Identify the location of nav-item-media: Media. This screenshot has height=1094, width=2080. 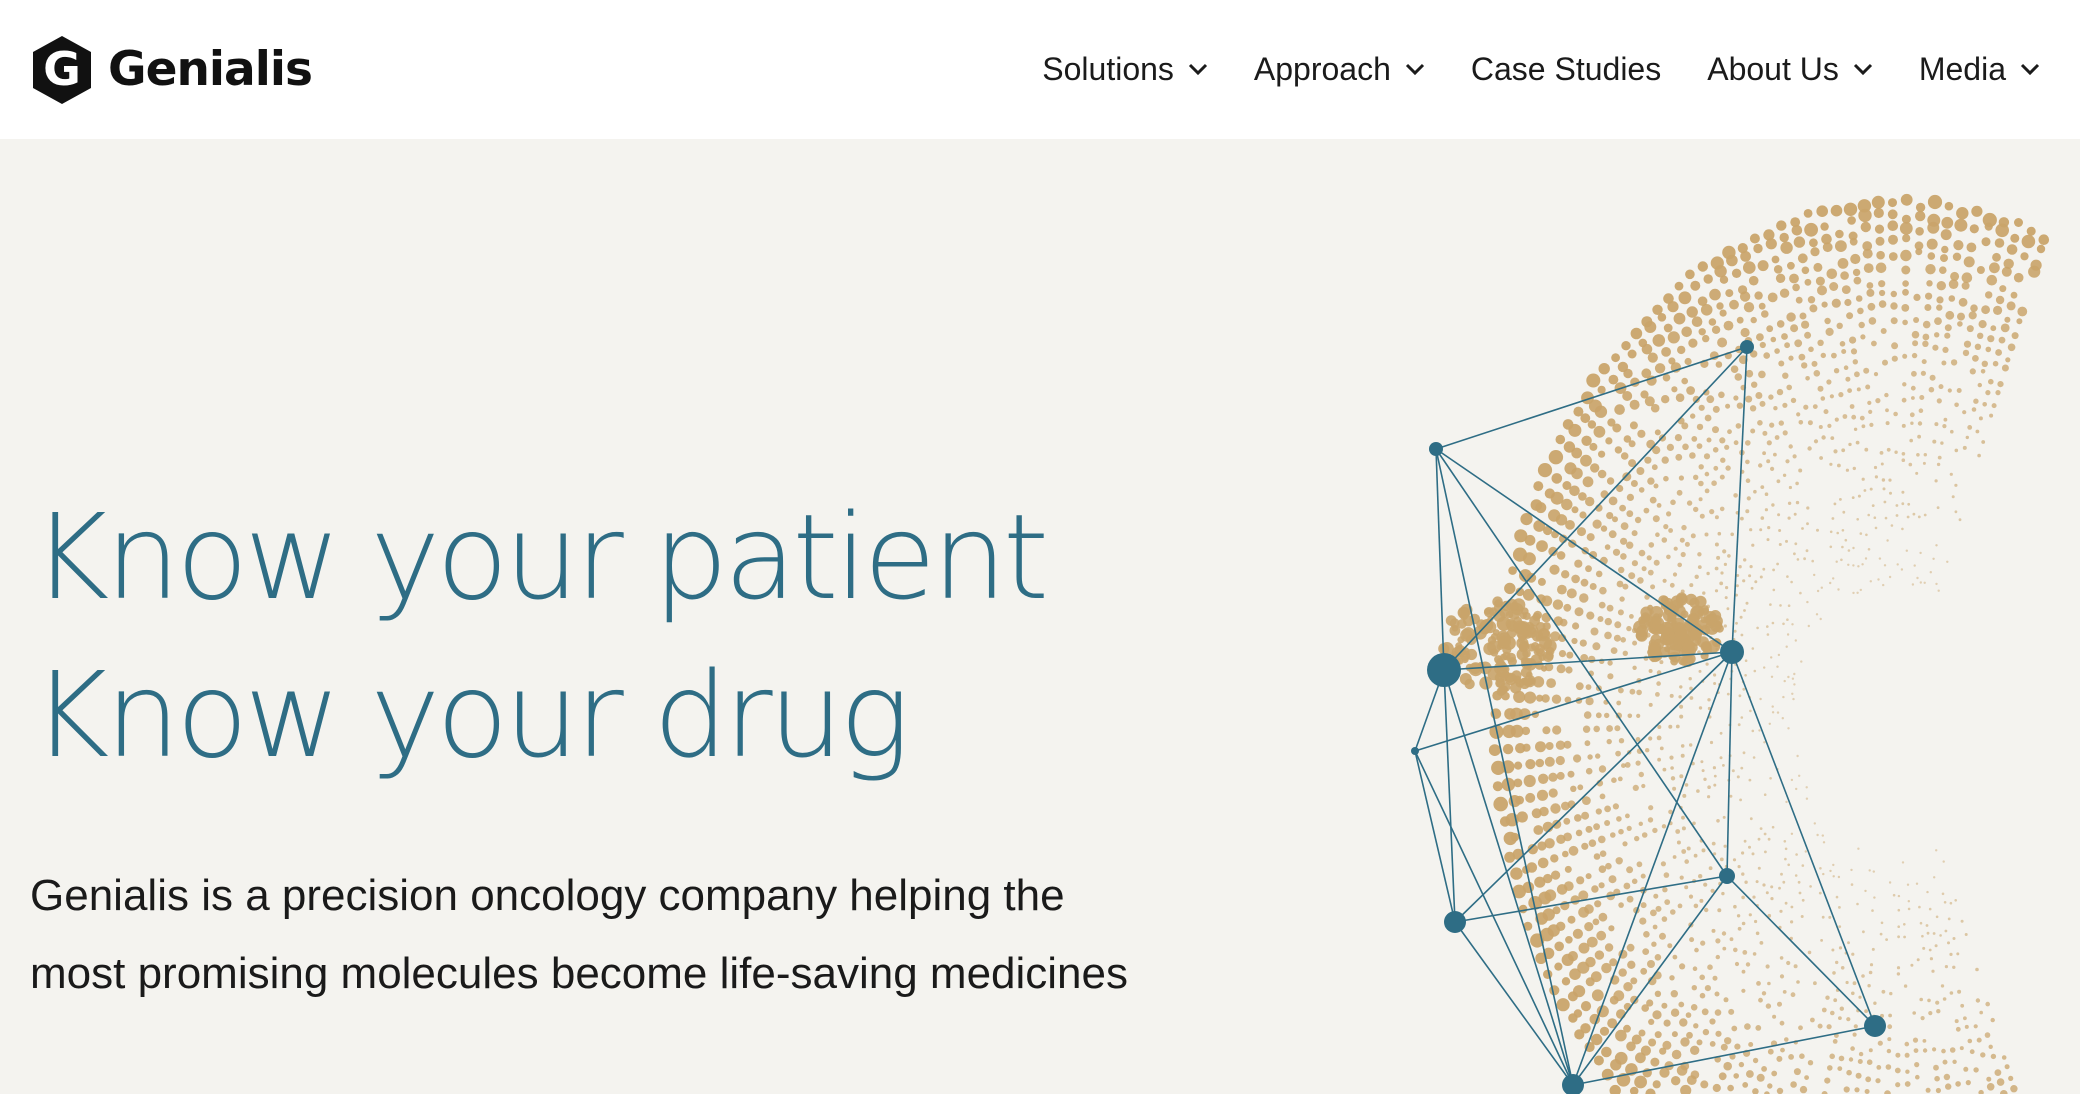
(1979, 69).